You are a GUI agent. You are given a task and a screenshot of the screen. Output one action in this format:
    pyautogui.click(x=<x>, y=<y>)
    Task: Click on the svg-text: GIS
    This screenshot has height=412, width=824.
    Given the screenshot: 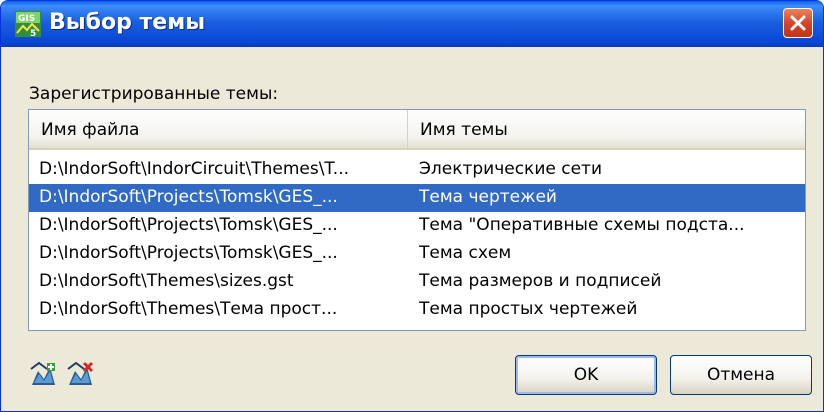 What is the action you would take?
    pyautogui.click(x=26, y=19)
    